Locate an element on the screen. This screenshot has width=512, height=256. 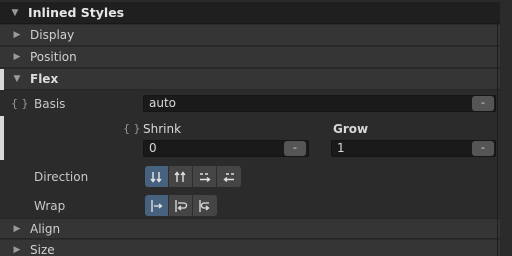
shrink-label: Shrink is located at coordinates (162, 129).